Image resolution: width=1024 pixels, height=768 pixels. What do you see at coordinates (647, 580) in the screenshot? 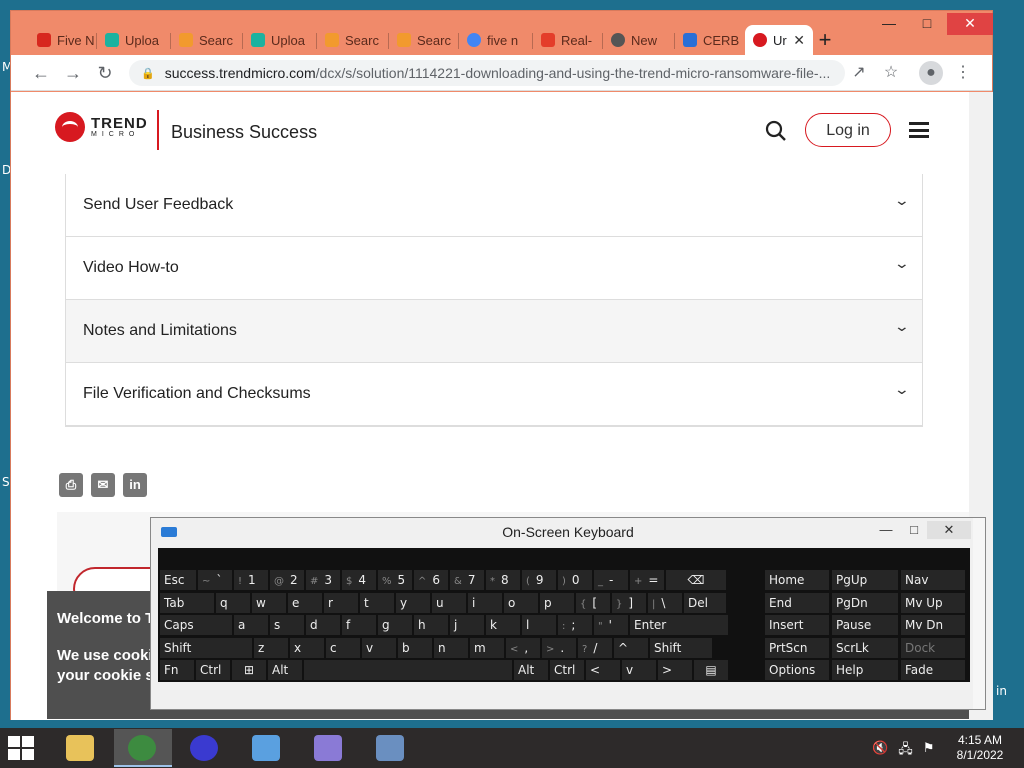
I see `key-symbol: + =` at bounding box center [647, 580].